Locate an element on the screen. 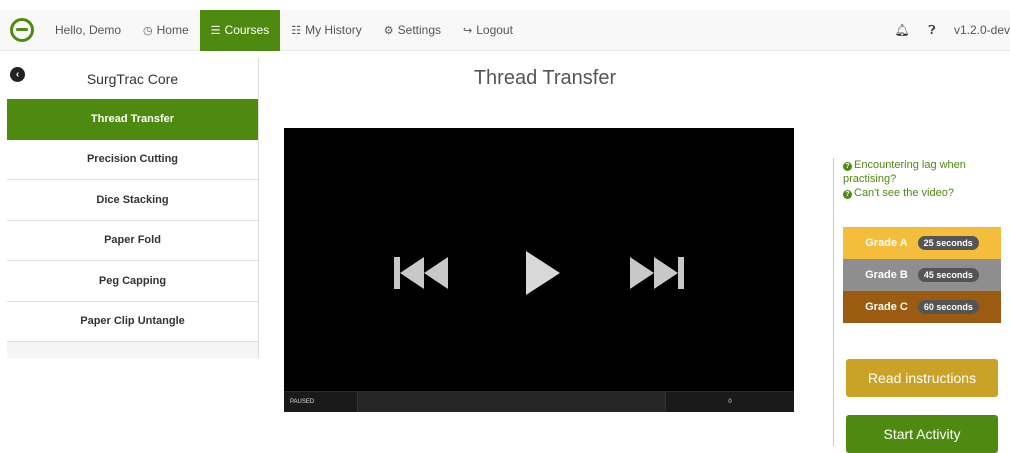 This screenshot has height=453, width=1010. nav-courses-label: Courses is located at coordinates (247, 30).